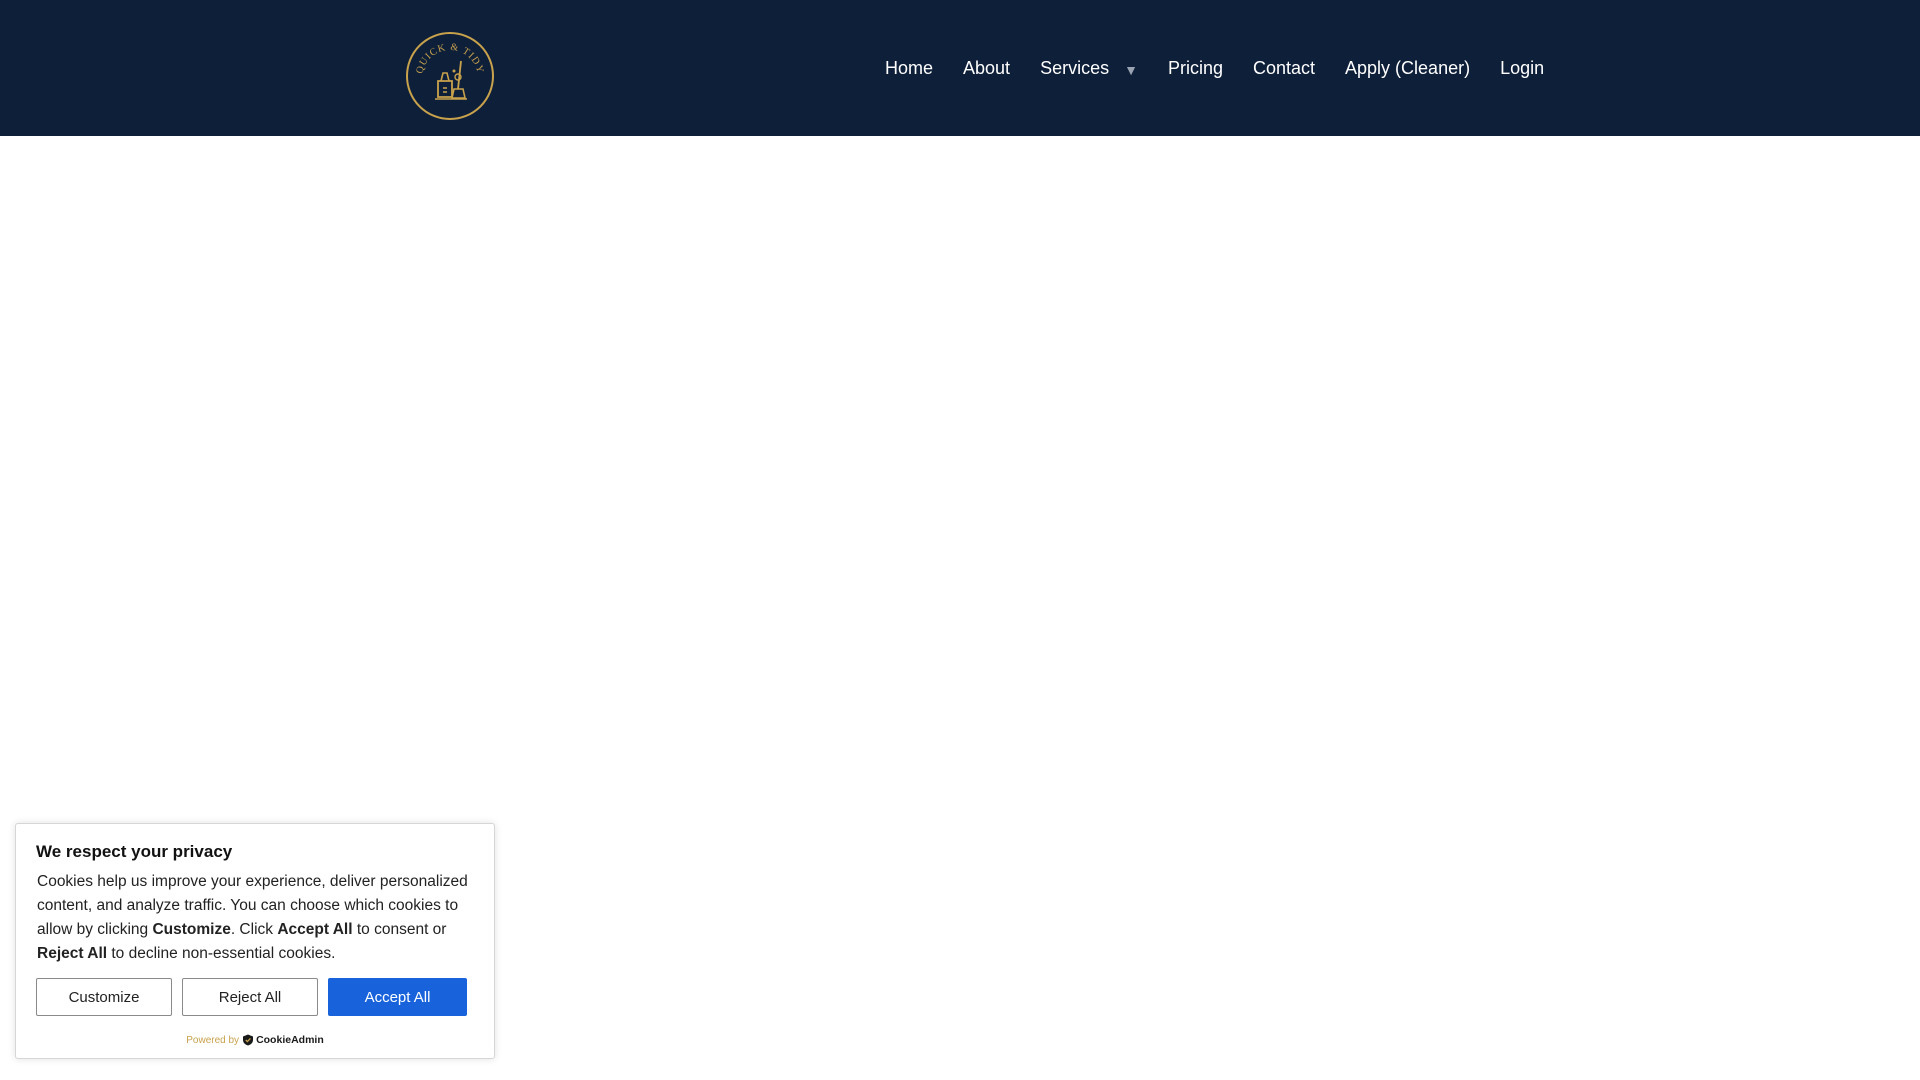 This screenshot has width=1920, height=1080. What do you see at coordinates (134, 851) in the screenshot?
I see `cookie-banner-title: We respect your privacy` at bounding box center [134, 851].